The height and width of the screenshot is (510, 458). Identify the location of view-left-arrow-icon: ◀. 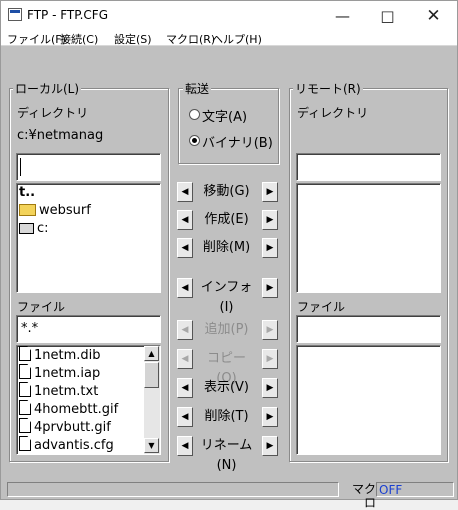
(185, 388).